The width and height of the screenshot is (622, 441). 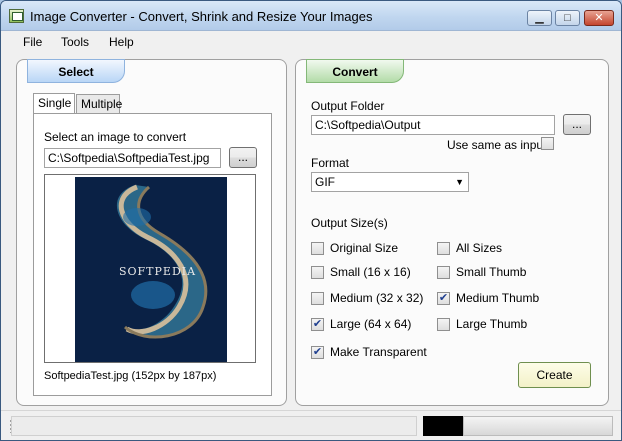 I want to click on tab-single: Single, so click(x=54, y=103).